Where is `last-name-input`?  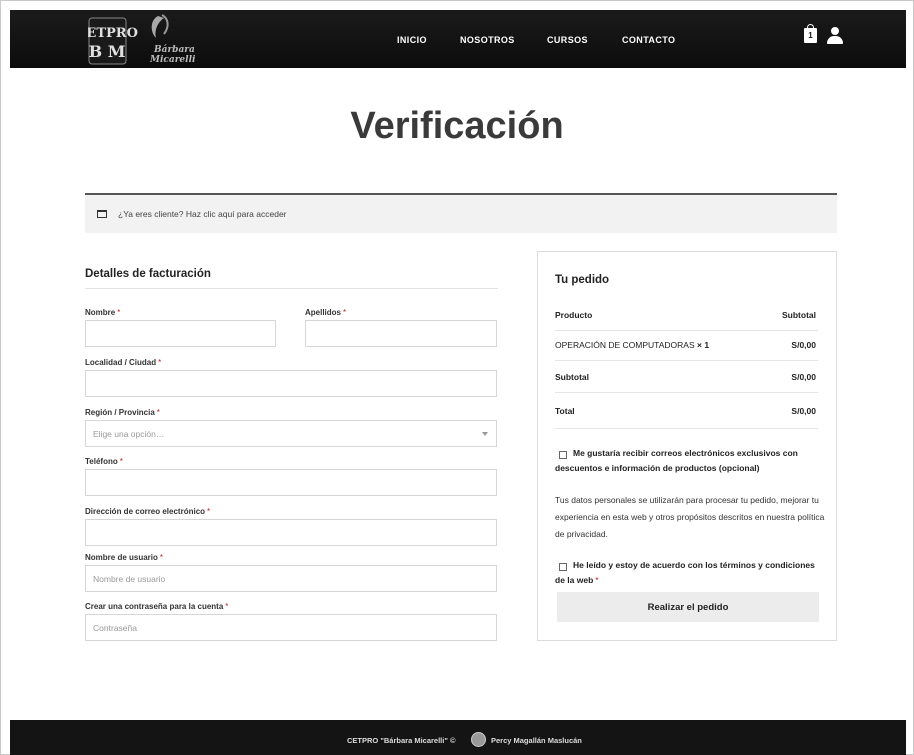 last-name-input is located at coordinates (401, 333).